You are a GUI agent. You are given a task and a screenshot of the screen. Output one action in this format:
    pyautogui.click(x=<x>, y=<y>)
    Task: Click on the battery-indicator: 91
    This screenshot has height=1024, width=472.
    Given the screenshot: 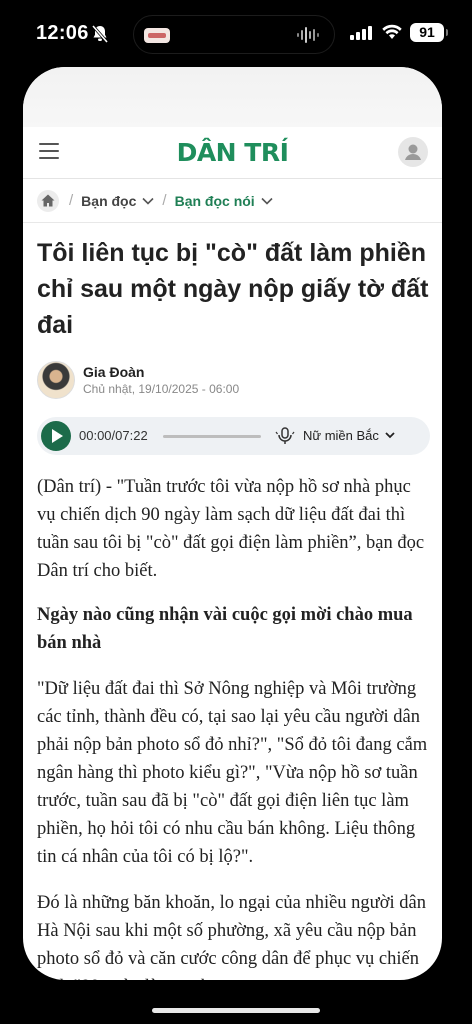 What is the action you would take?
    pyautogui.click(x=429, y=32)
    